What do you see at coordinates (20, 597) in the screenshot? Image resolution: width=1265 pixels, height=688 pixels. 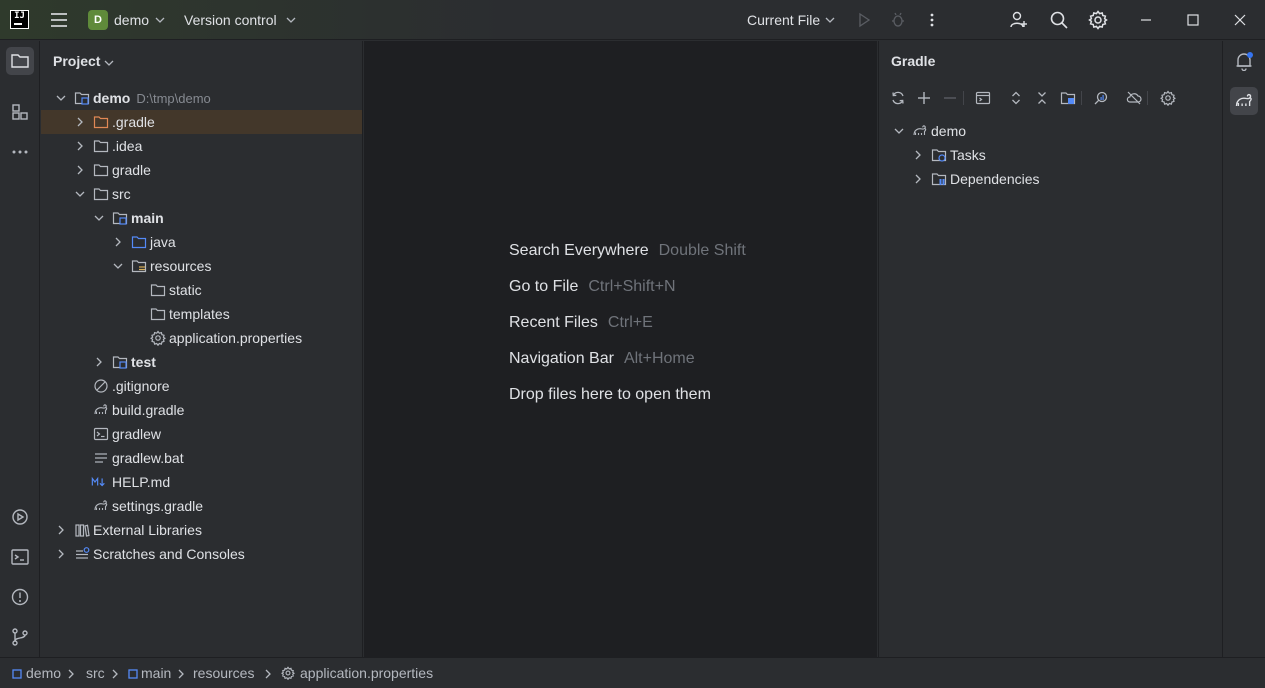 I see `problems-icon` at bounding box center [20, 597].